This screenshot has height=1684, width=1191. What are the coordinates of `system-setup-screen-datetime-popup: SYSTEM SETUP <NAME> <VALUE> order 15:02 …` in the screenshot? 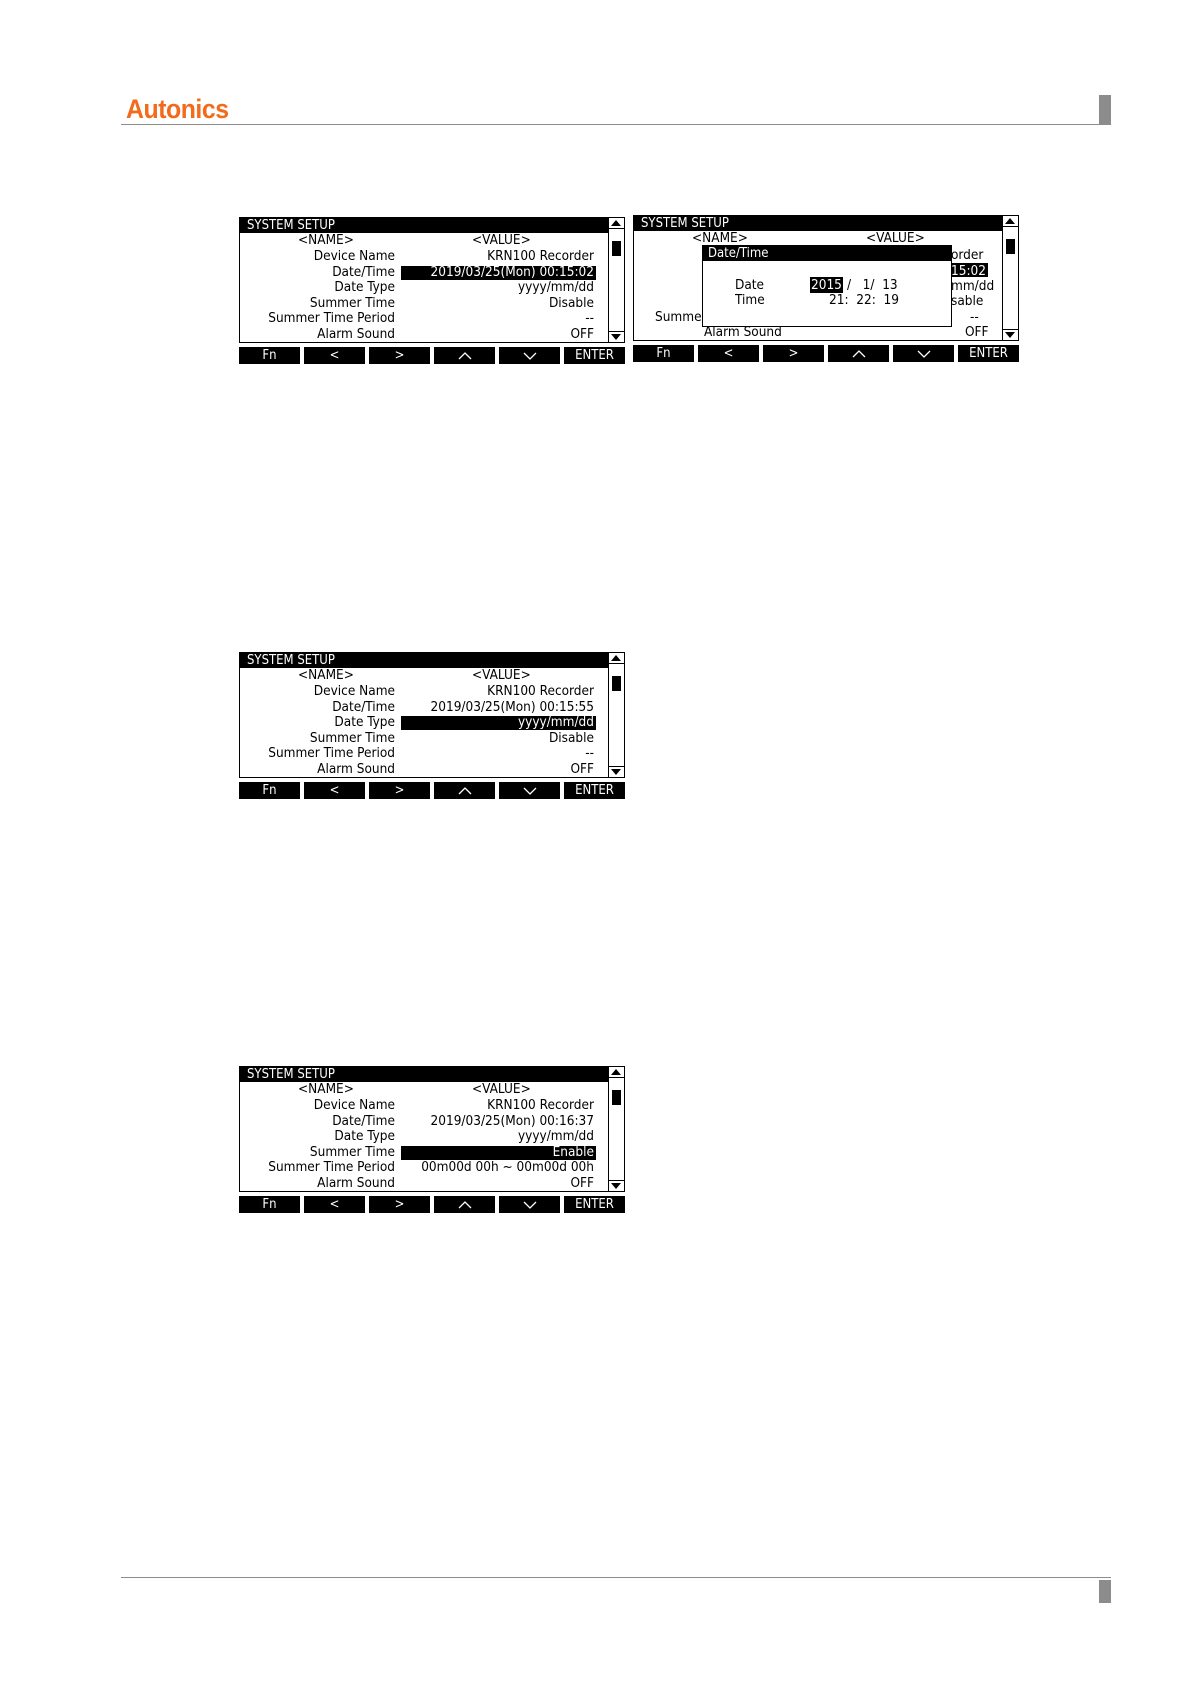 It's located at (826, 289).